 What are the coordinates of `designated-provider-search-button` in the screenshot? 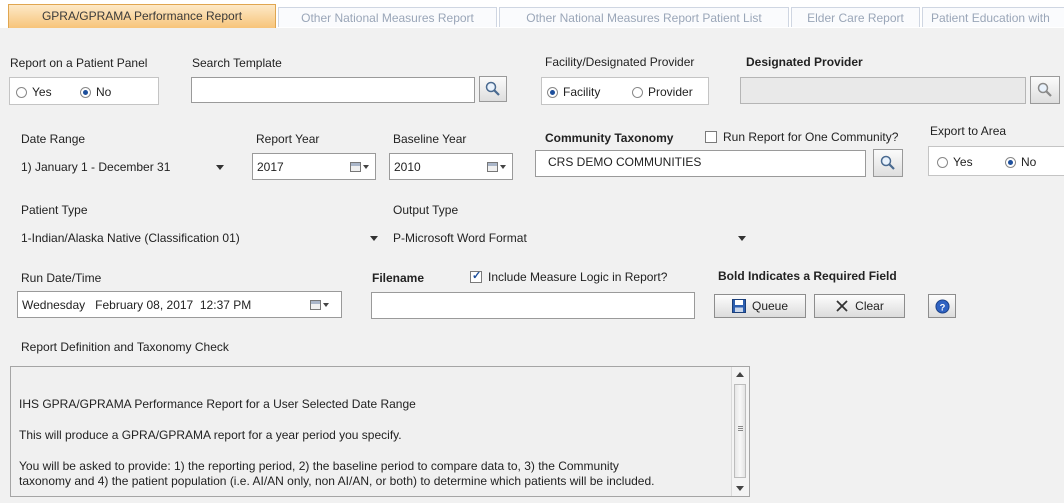 It's located at (1045, 90).